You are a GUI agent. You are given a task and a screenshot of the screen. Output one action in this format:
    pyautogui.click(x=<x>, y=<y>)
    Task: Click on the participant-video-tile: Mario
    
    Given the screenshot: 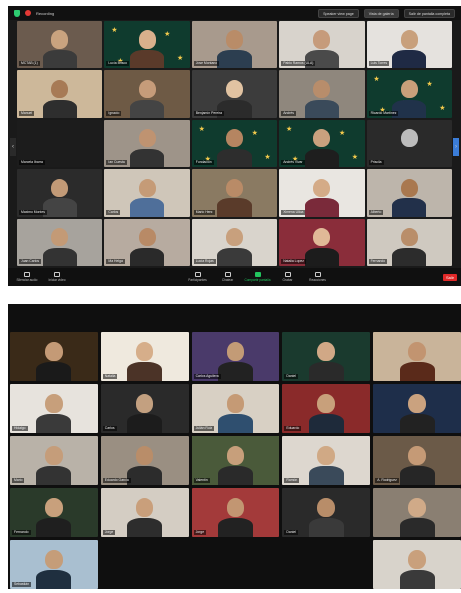 What is the action you would take?
    pyautogui.click(x=54, y=460)
    